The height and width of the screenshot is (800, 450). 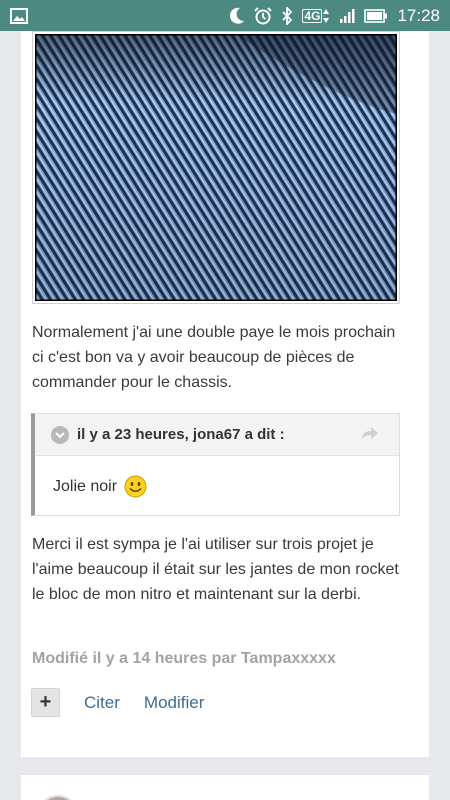 I want to click on next-post-card, so click(x=225, y=787).